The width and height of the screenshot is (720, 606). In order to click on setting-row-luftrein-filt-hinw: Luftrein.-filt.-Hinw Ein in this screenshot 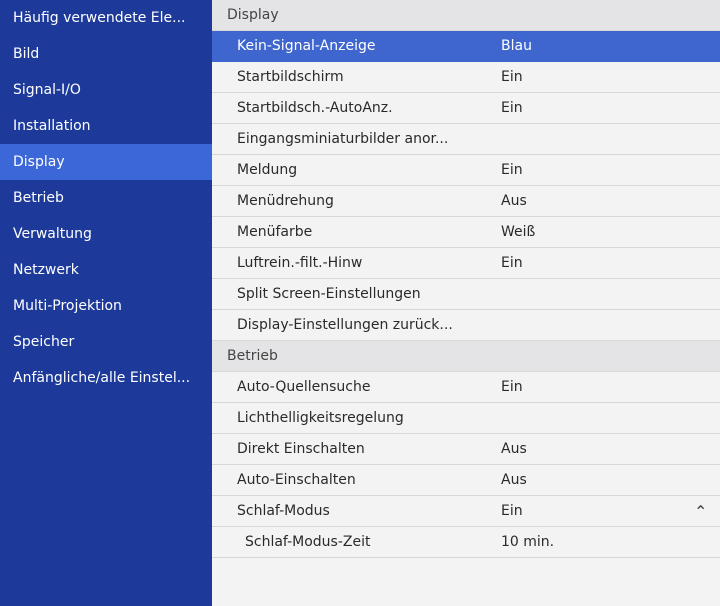, I will do `click(466, 263)`.